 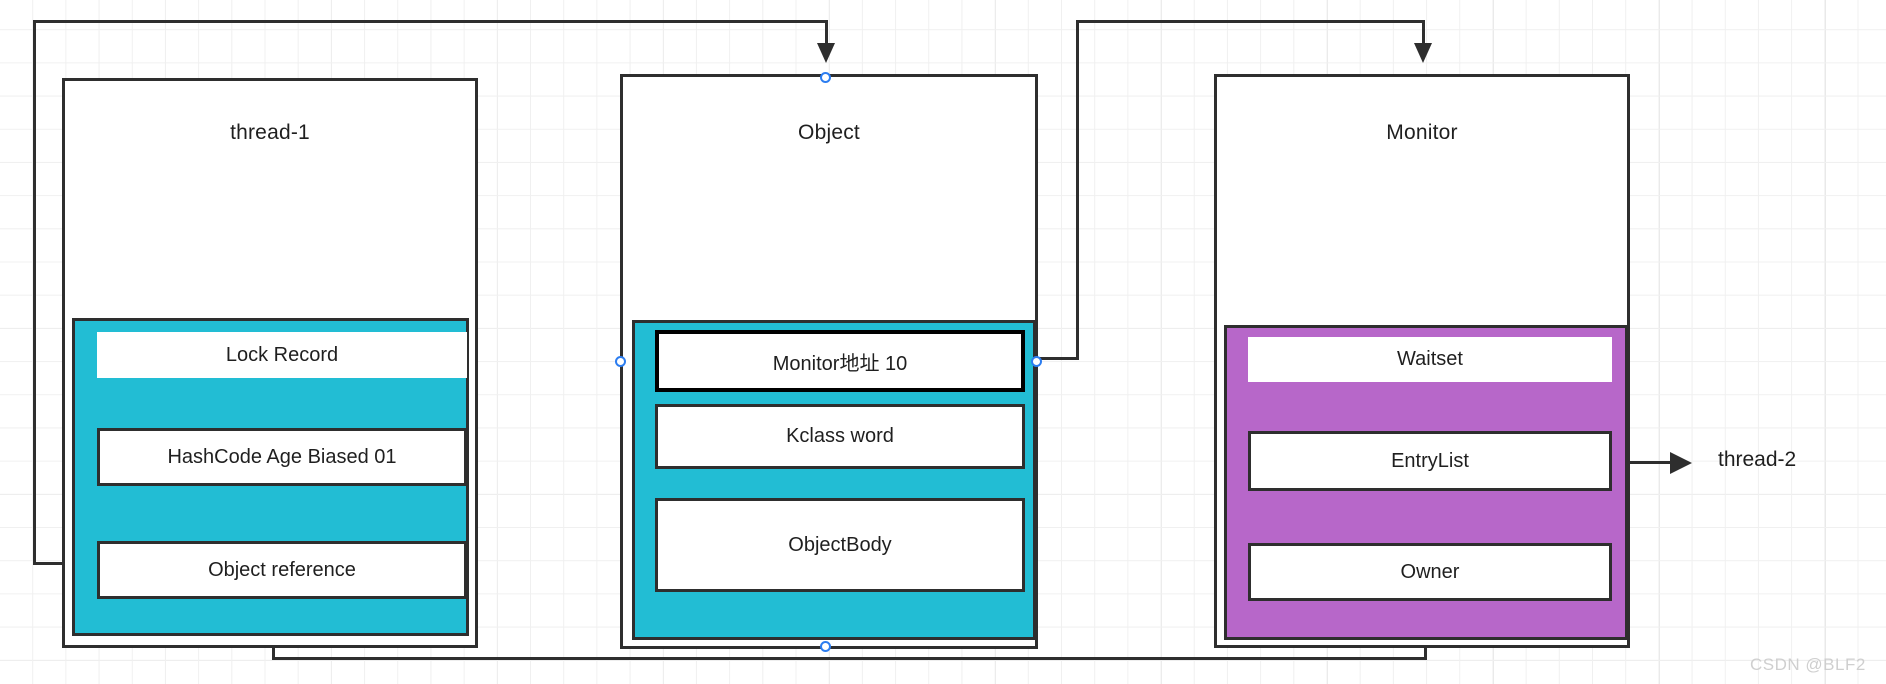 I want to click on endpoint-object-left, so click(x=620, y=361).